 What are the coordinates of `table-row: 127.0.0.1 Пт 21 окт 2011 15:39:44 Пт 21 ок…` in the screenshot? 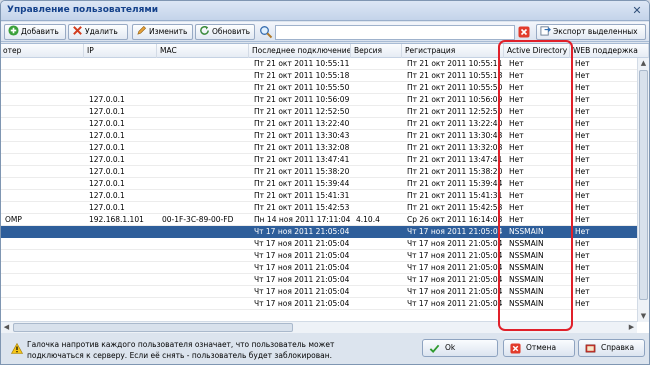 It's located at (319, 184).